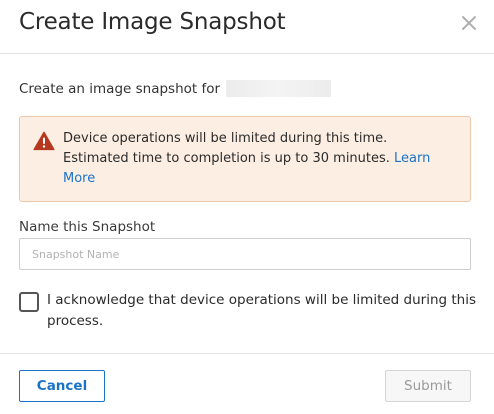 The image size is (494, 414). Describe the element at coordinates (120, 88) in the screenshot. I see `intro-label: Create an image snapshot for` at that location.